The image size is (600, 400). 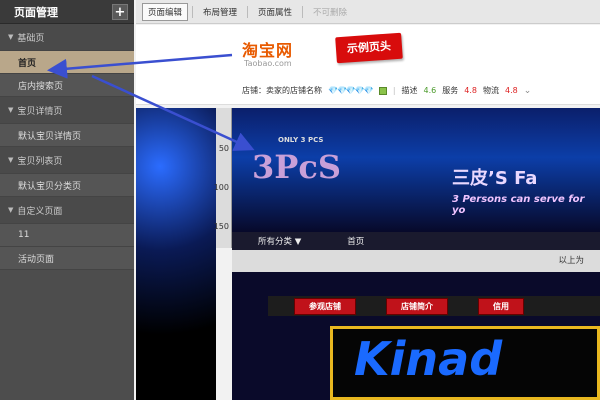 What do you see at coordinates (173, 112) in the screenshot?
I see `arrow-to-banner` at bounding box center [173, 112].